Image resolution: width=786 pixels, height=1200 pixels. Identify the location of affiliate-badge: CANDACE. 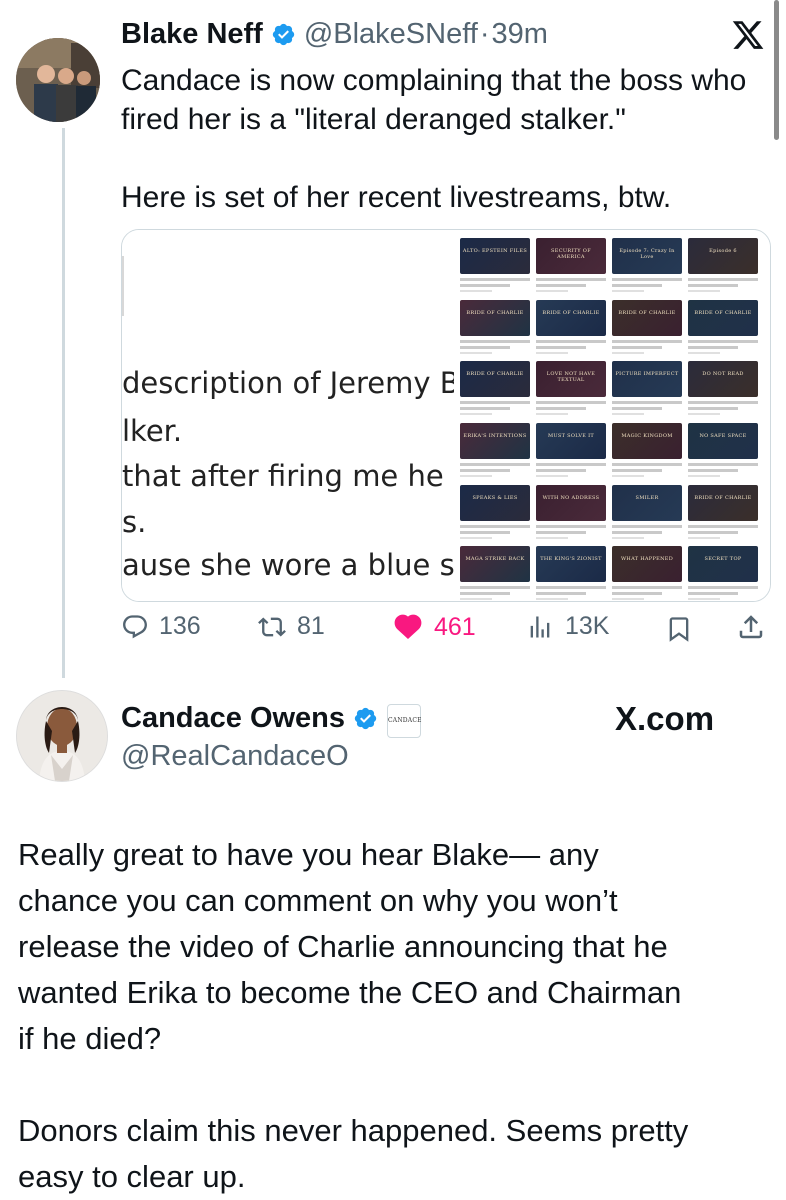
(404, 721).